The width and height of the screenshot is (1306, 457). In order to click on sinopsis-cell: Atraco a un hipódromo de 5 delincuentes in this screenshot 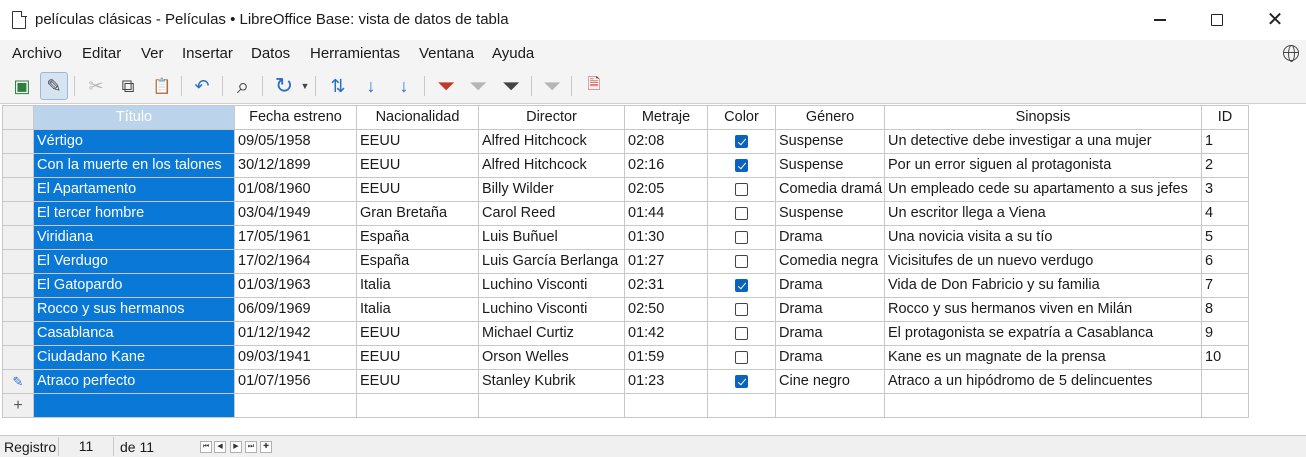, I will do `click(1043, 382)`.